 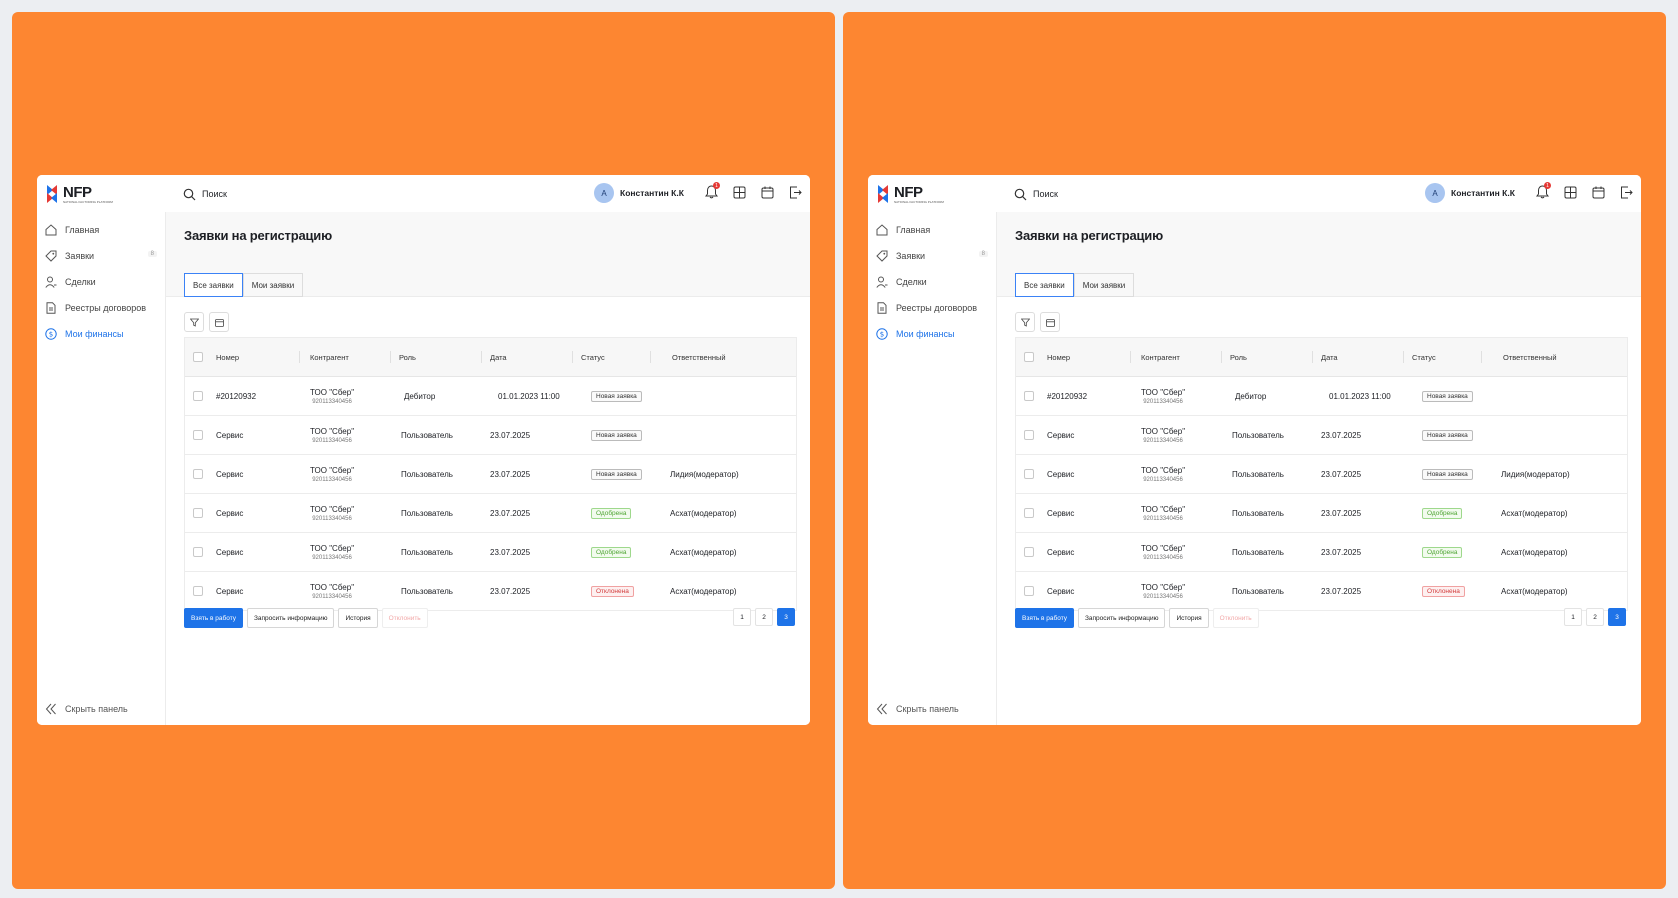 I want to click on select-all-cell, so click(x=198, y=357).